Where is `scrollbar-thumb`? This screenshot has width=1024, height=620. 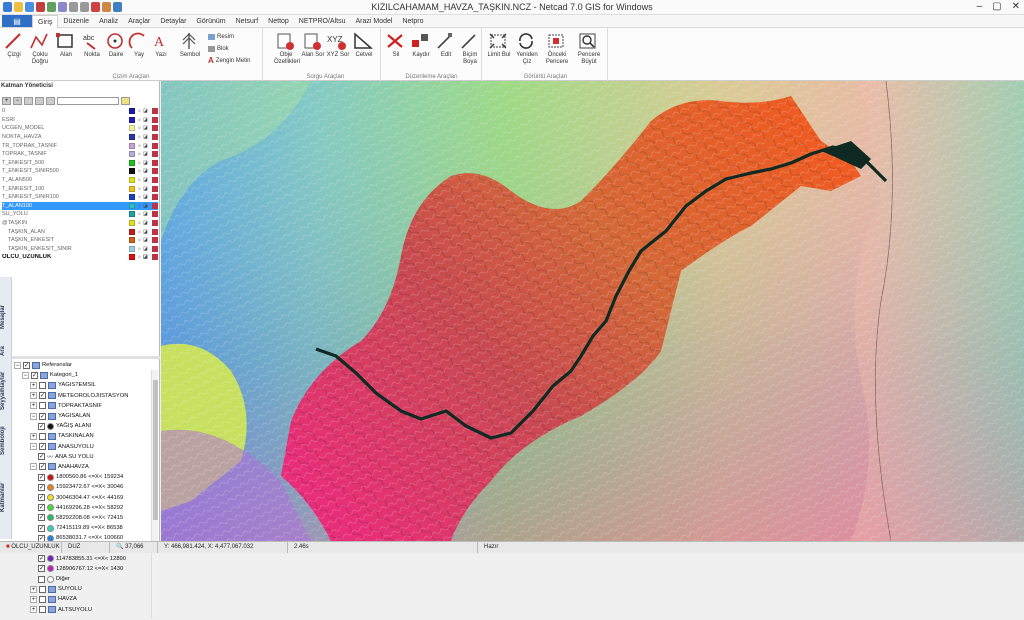
scrollbar-thumb is located at coordinates (155, 450).